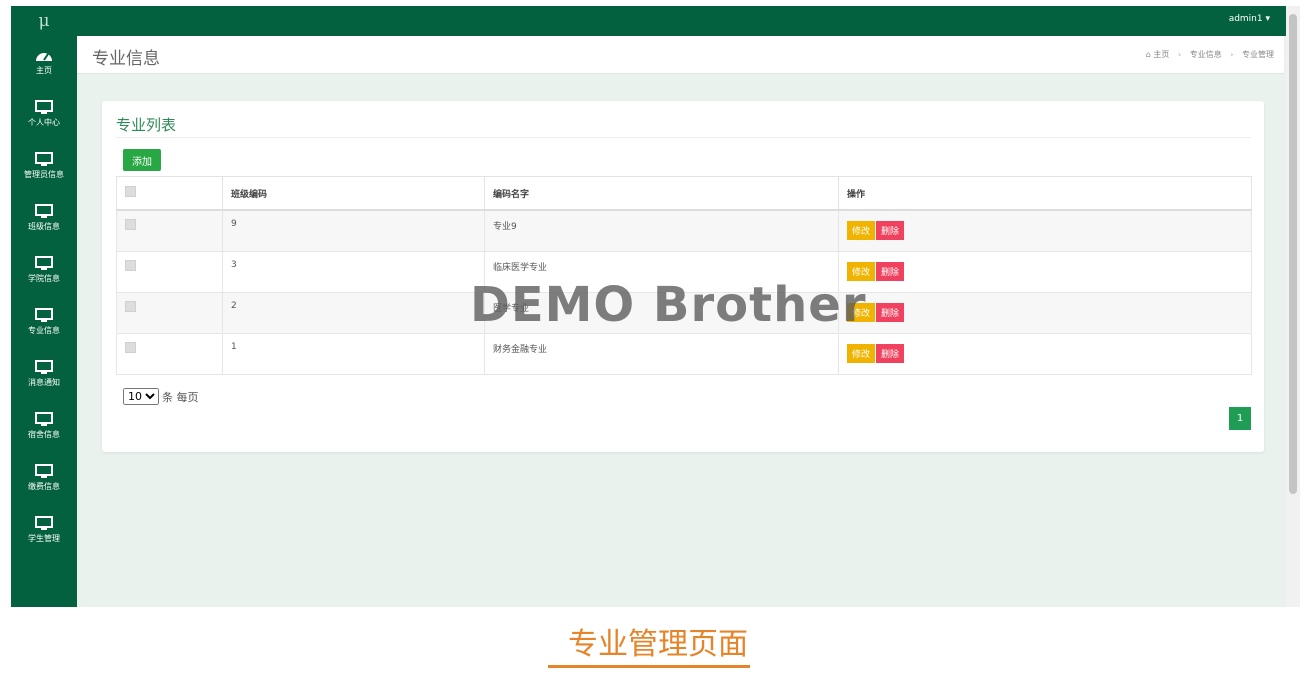 The height and width of the screenshot is (679, 1305). What do you see at coordinates (1293, 254) in the screenshot?
I see `scrollbar-thumb` at bounding box center [1293, 254].